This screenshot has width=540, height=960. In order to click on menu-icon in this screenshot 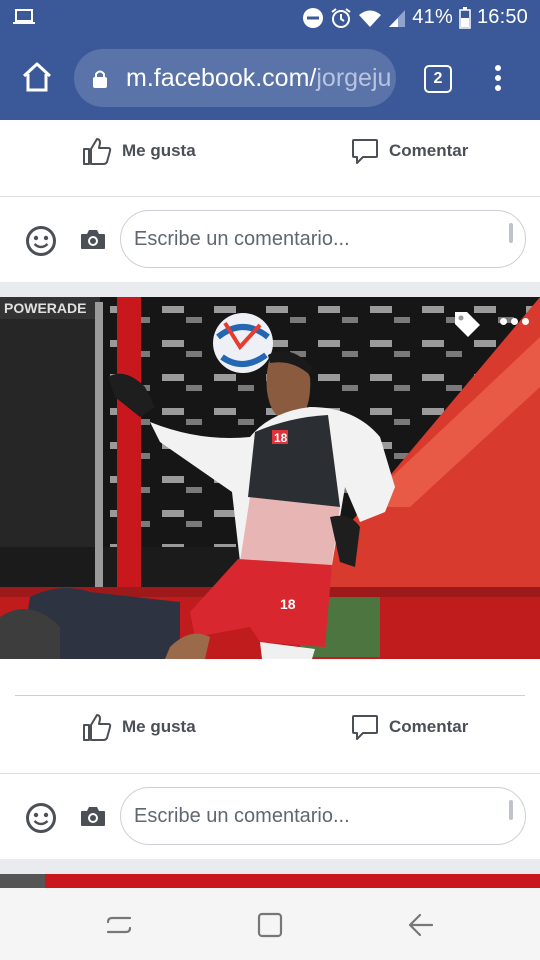, I will do `click(498, 80)`.